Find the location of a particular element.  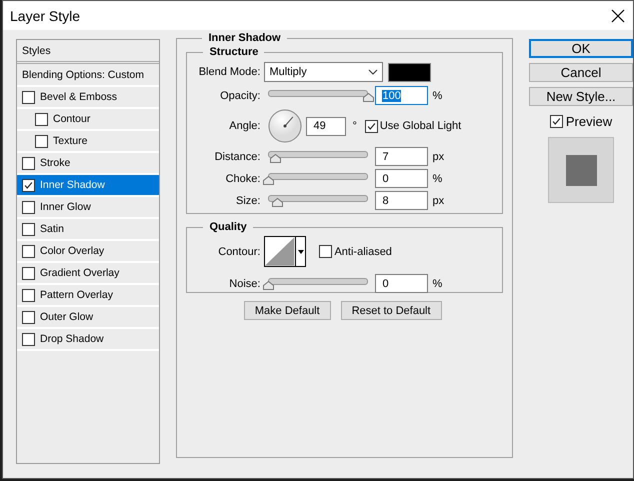

field-label: Angle: is located at coordinates (245, 126).